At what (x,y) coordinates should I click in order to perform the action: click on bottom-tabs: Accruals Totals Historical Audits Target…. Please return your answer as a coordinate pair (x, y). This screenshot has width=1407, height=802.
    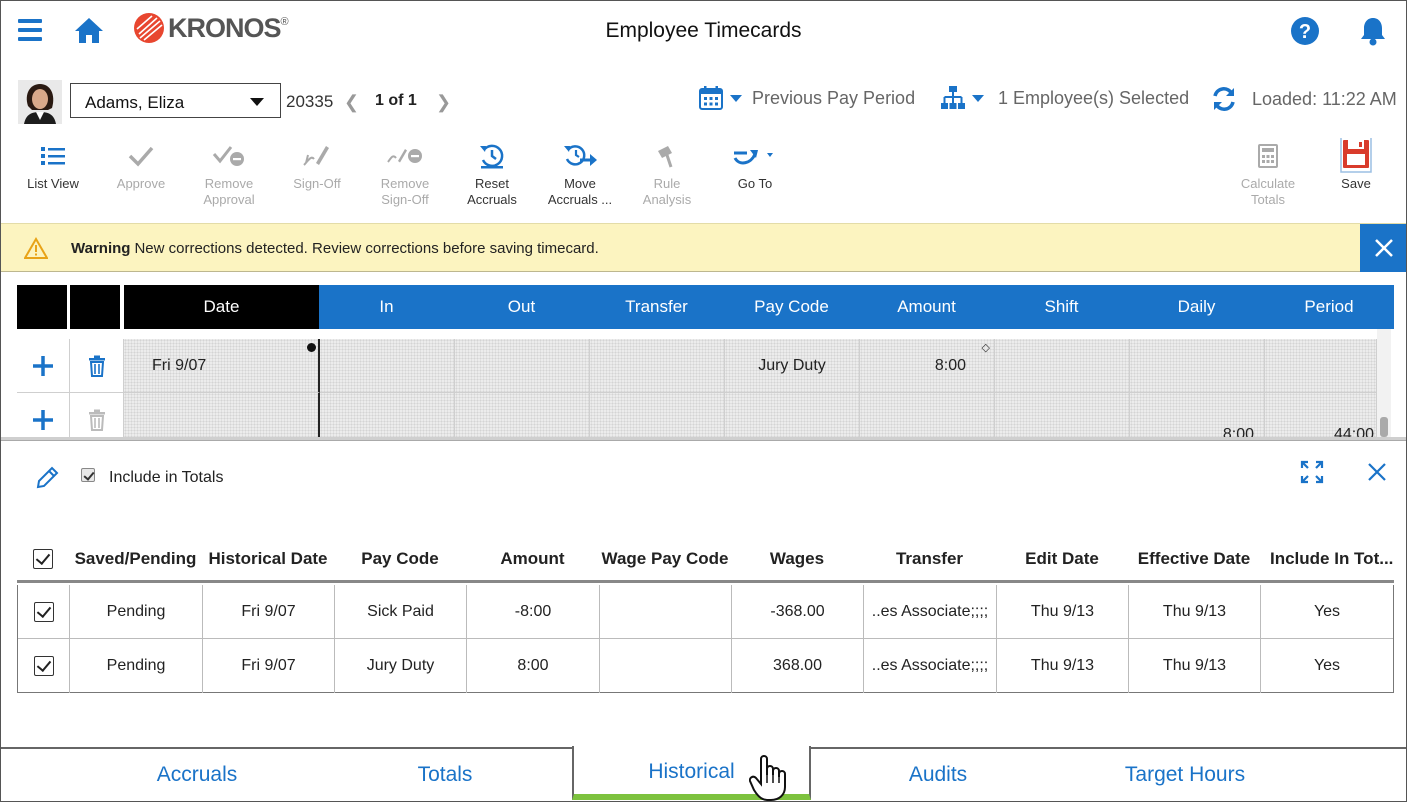
    Looking at the image, I should click on (703, 773).